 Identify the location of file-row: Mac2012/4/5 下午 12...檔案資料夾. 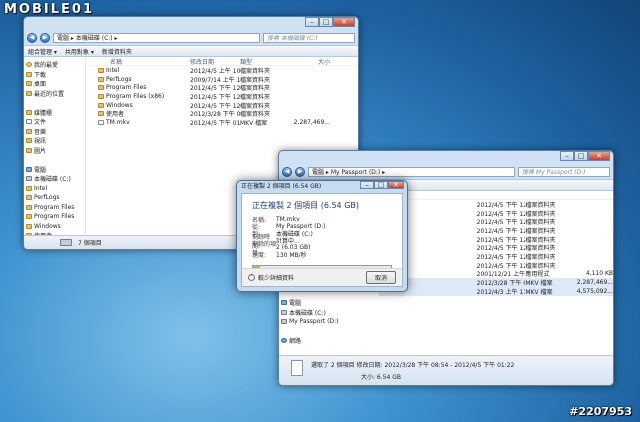
(496, 230).